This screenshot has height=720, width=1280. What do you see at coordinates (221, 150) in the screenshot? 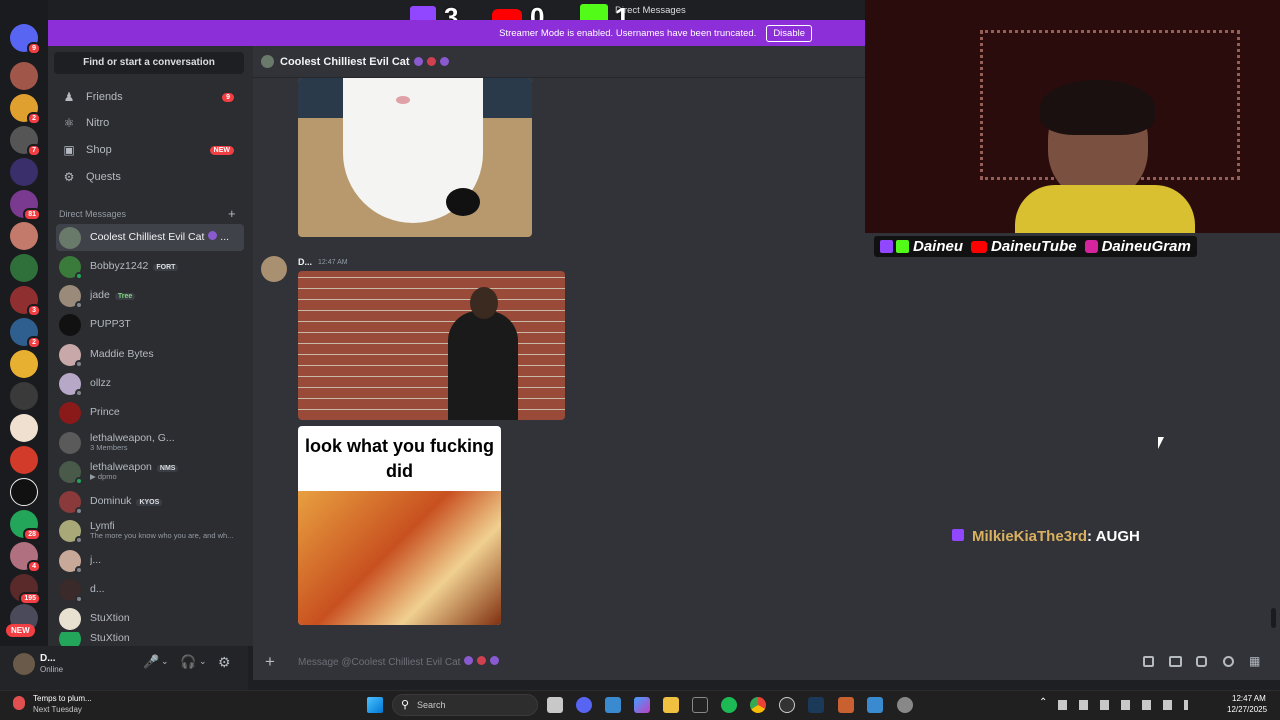
I see `shop-new-badge: NEW` at bounding box center [221, 150].